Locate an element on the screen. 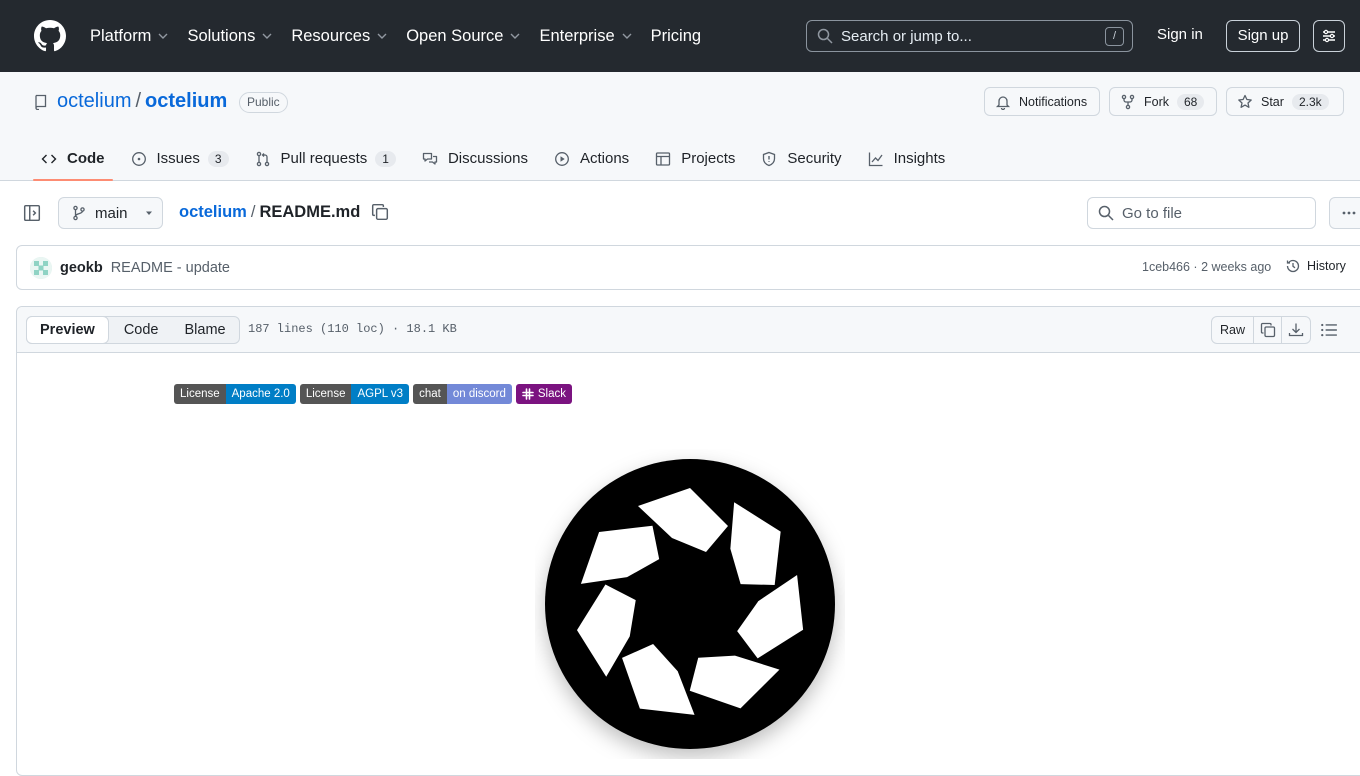 The height and width of the screenshot is (776, 1360). sliders-icon is located at coordinates (1329, 36).